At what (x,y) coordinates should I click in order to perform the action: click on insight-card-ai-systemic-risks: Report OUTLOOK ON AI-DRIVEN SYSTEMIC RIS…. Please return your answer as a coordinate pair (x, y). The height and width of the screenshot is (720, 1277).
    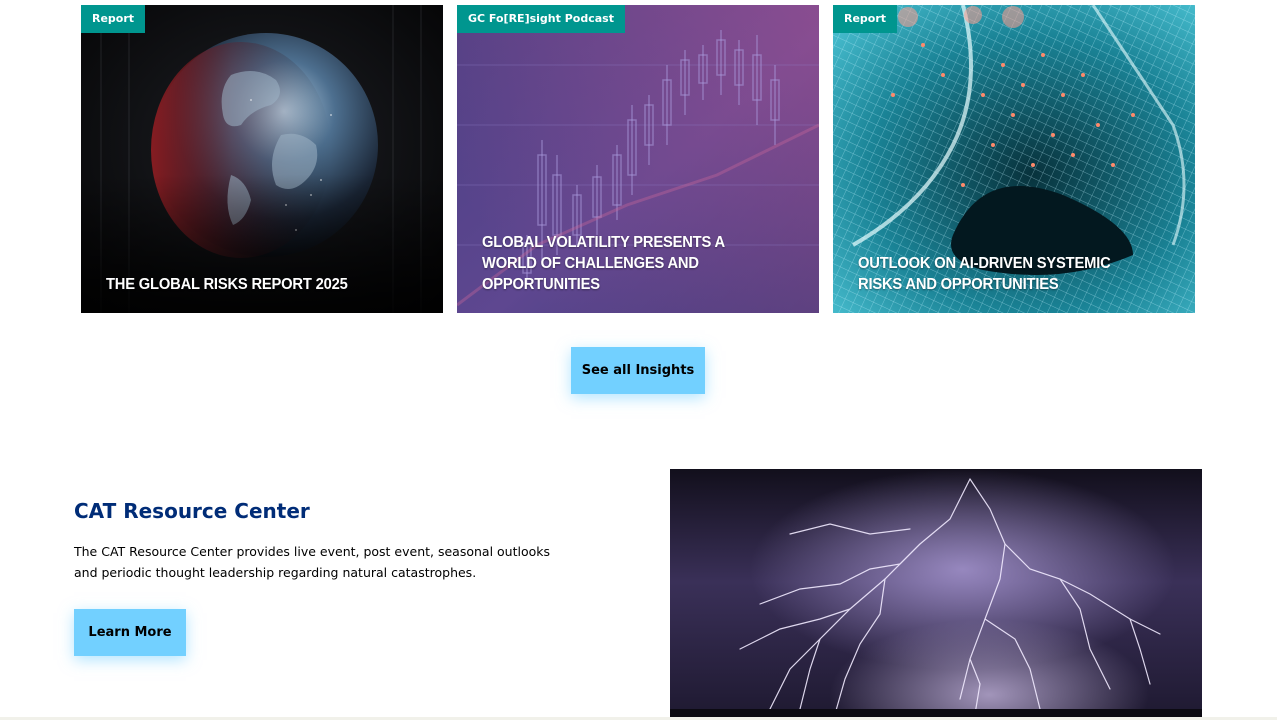
    Looking at the image, I should click on (1014, 159).